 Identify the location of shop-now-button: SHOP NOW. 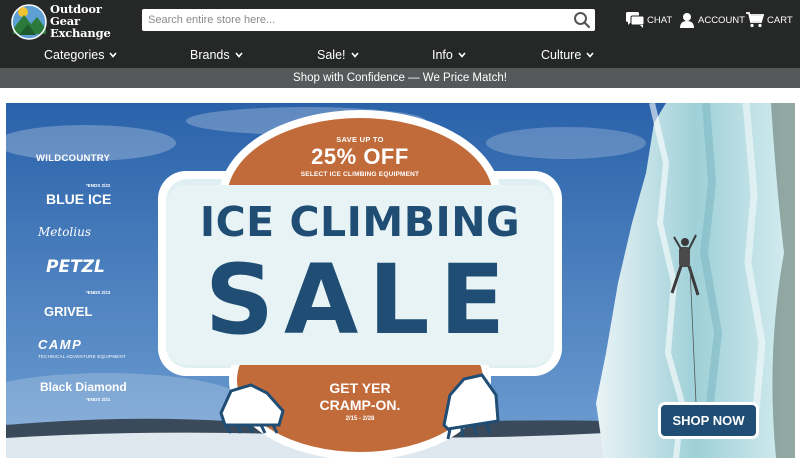
(708, 420).